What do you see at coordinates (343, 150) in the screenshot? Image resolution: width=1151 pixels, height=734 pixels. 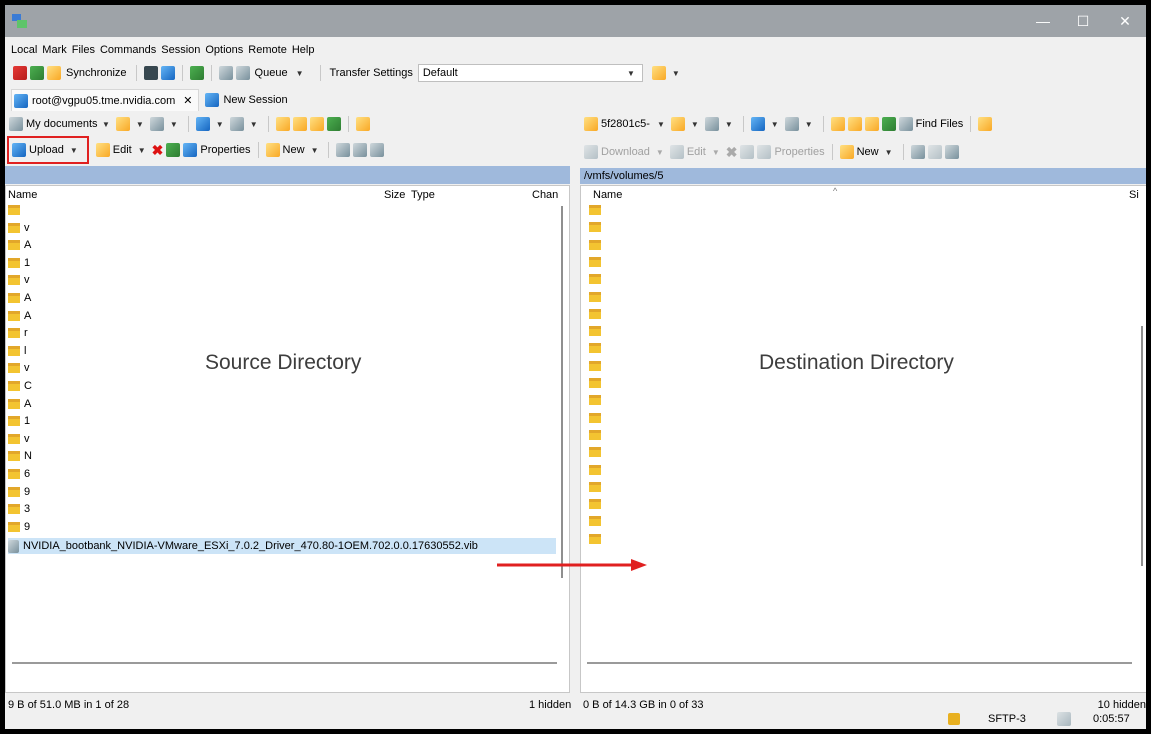 I see `select-all-icon` at bounding box center [343, 150].